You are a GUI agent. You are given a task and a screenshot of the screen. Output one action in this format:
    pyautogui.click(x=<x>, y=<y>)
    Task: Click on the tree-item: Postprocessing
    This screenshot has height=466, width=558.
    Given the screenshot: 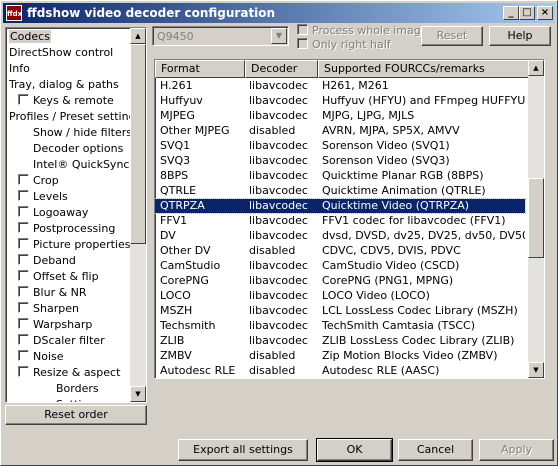 What is the action you would take?
    pyautogui.click(x=66, y=229)
    